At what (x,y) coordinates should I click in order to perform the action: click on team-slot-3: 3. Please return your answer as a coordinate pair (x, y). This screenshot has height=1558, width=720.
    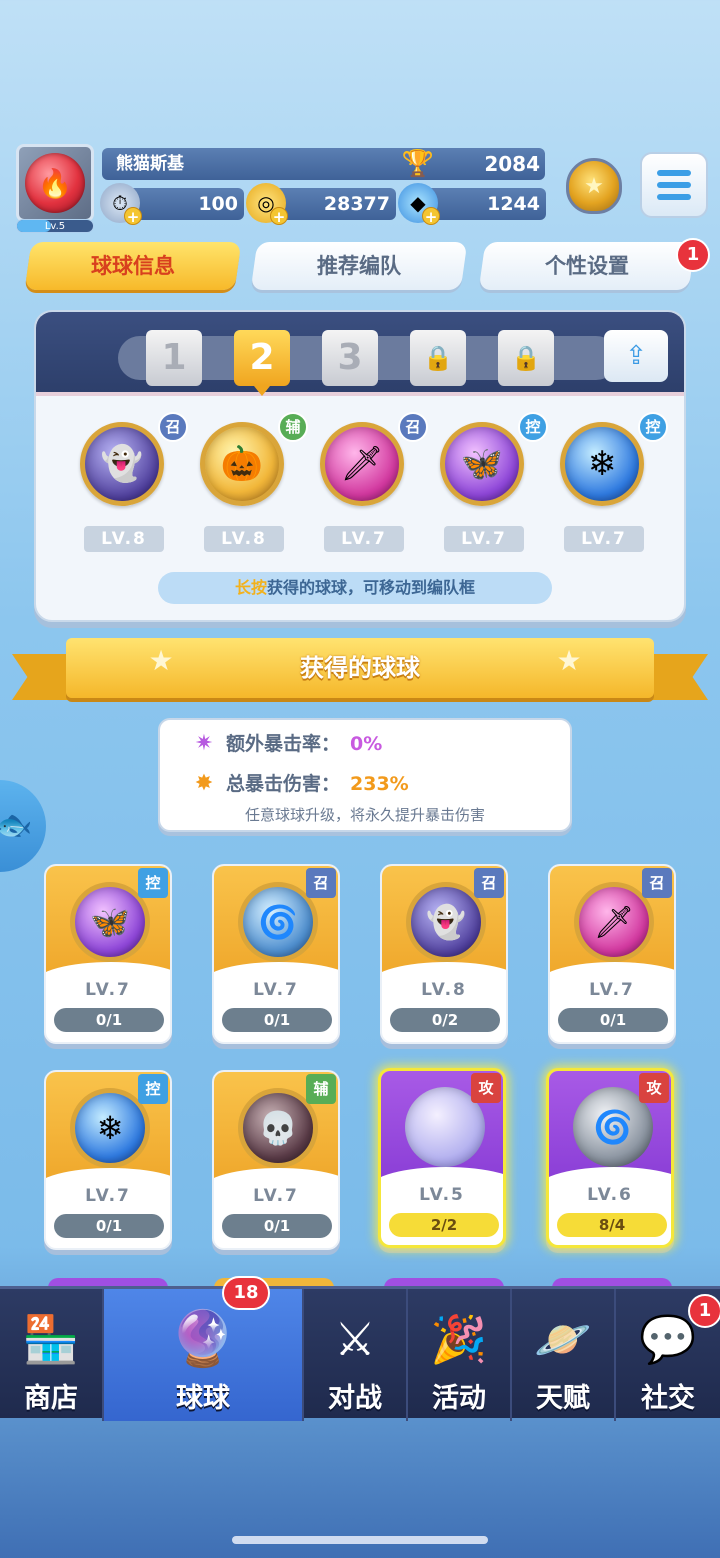
    Looking at the image, I should click on (350, 358).